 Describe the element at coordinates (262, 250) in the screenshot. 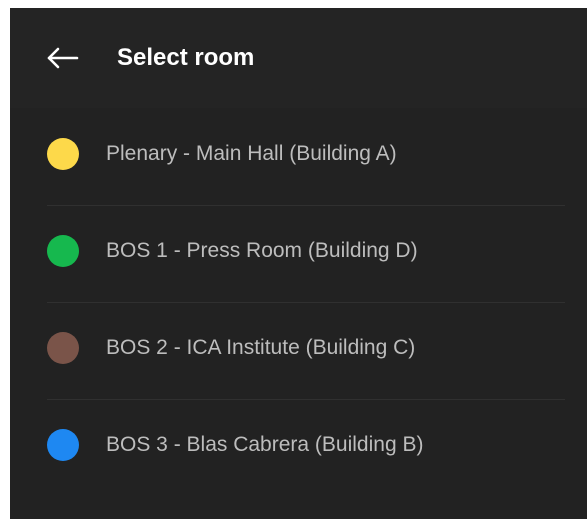

I see `room-label: BOS 1 - Press Room (Building D)` at that location.